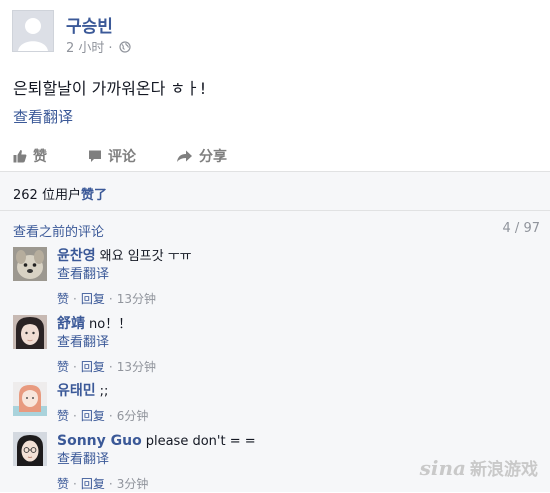  What do you see at coordinates (110, 324) in the screenshot?
I see `comment-text: no！！` at bounding box center [110, 324].